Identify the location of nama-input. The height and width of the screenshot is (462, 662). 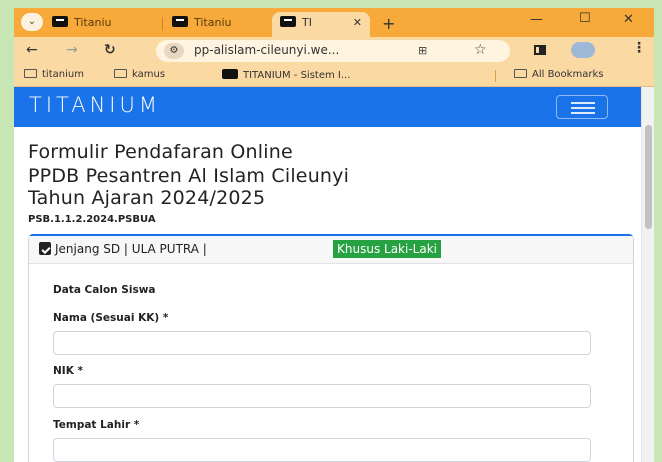
(322, 343).